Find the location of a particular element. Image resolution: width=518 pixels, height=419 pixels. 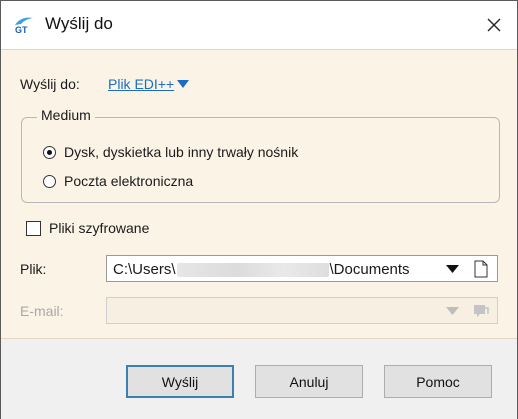

caret-down-icon is located at coordinates (183, 84).